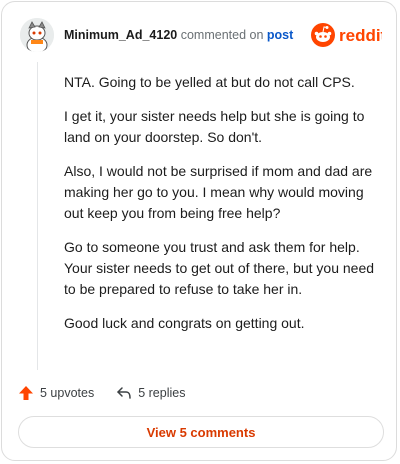  Describe the element at coordinates (222, 35) in the screenshot. I see `action-text: commented on` at that location.